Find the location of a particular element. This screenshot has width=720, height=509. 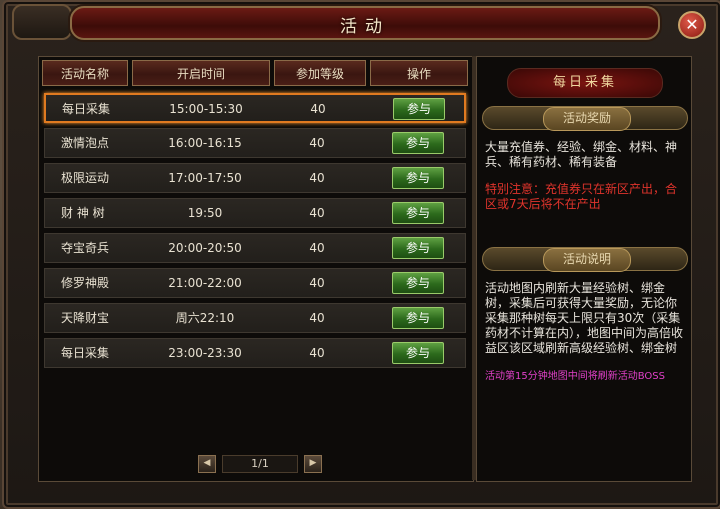

window-title: 活动 is located at coordinates (365, 27).